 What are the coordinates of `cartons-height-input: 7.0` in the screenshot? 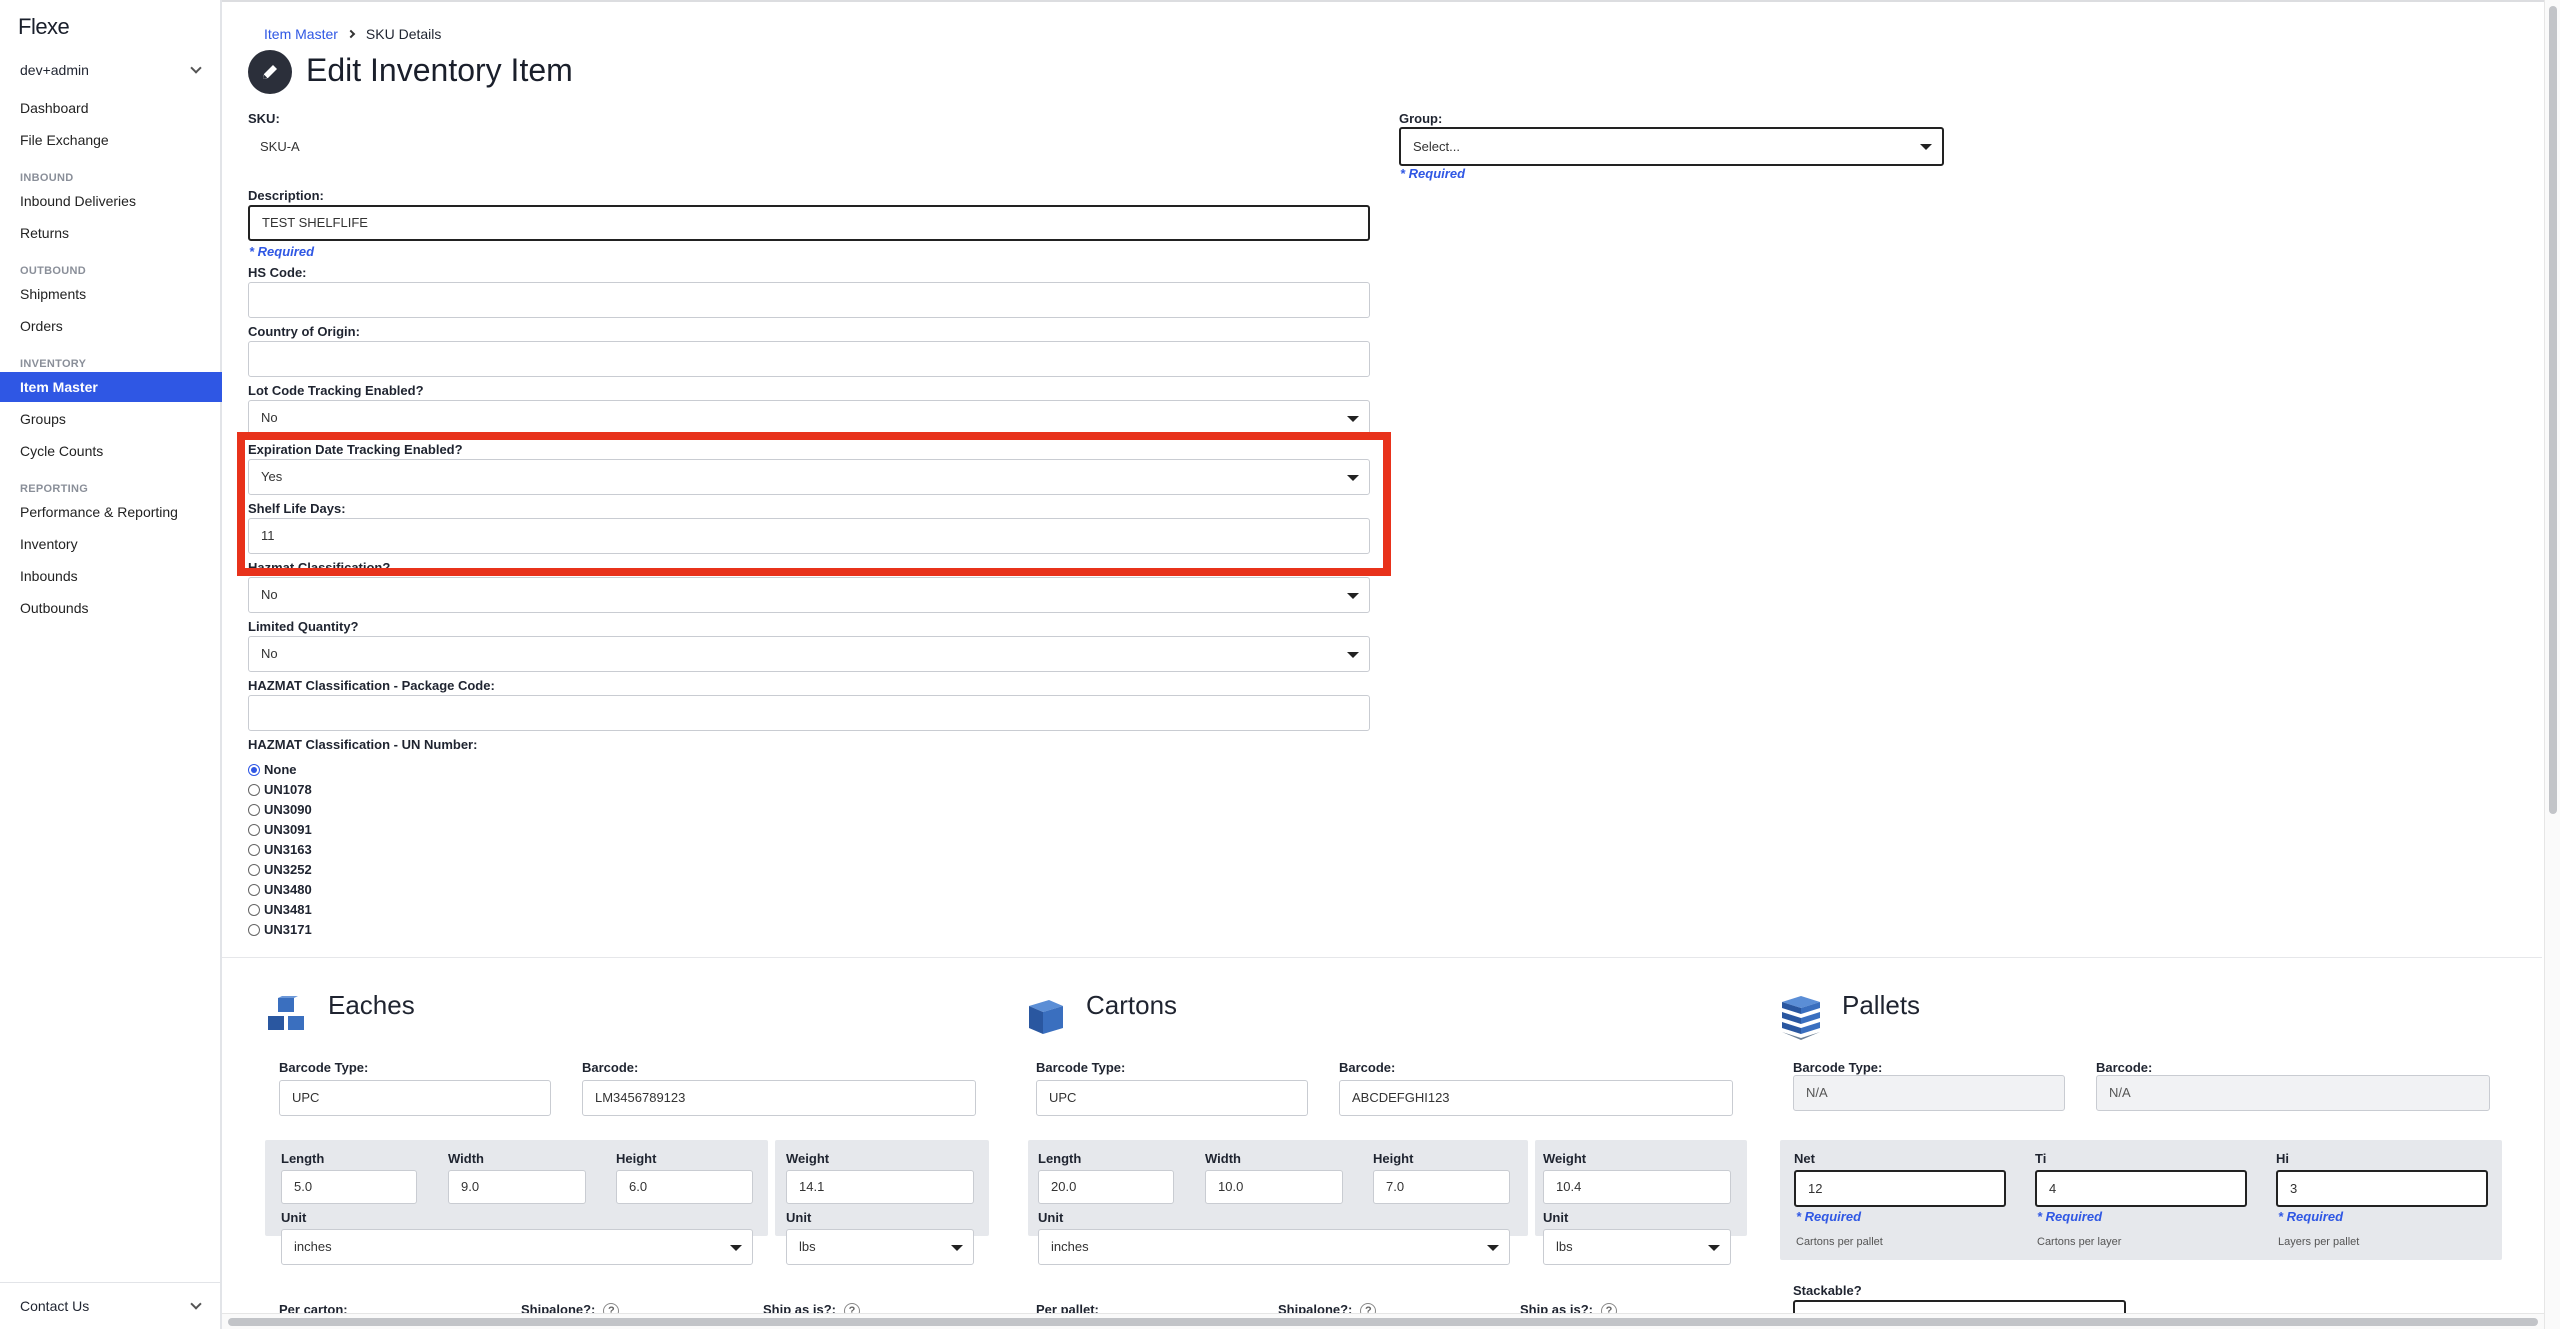 It's located at (1441, 1187).